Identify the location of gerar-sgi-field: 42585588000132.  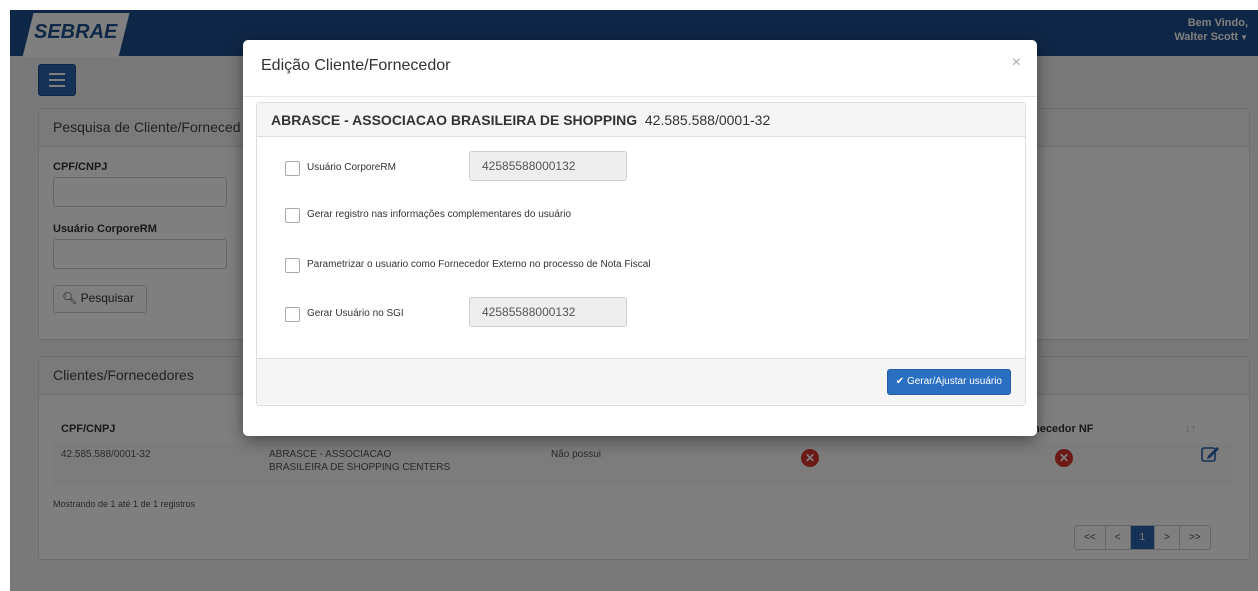
(548, 312).